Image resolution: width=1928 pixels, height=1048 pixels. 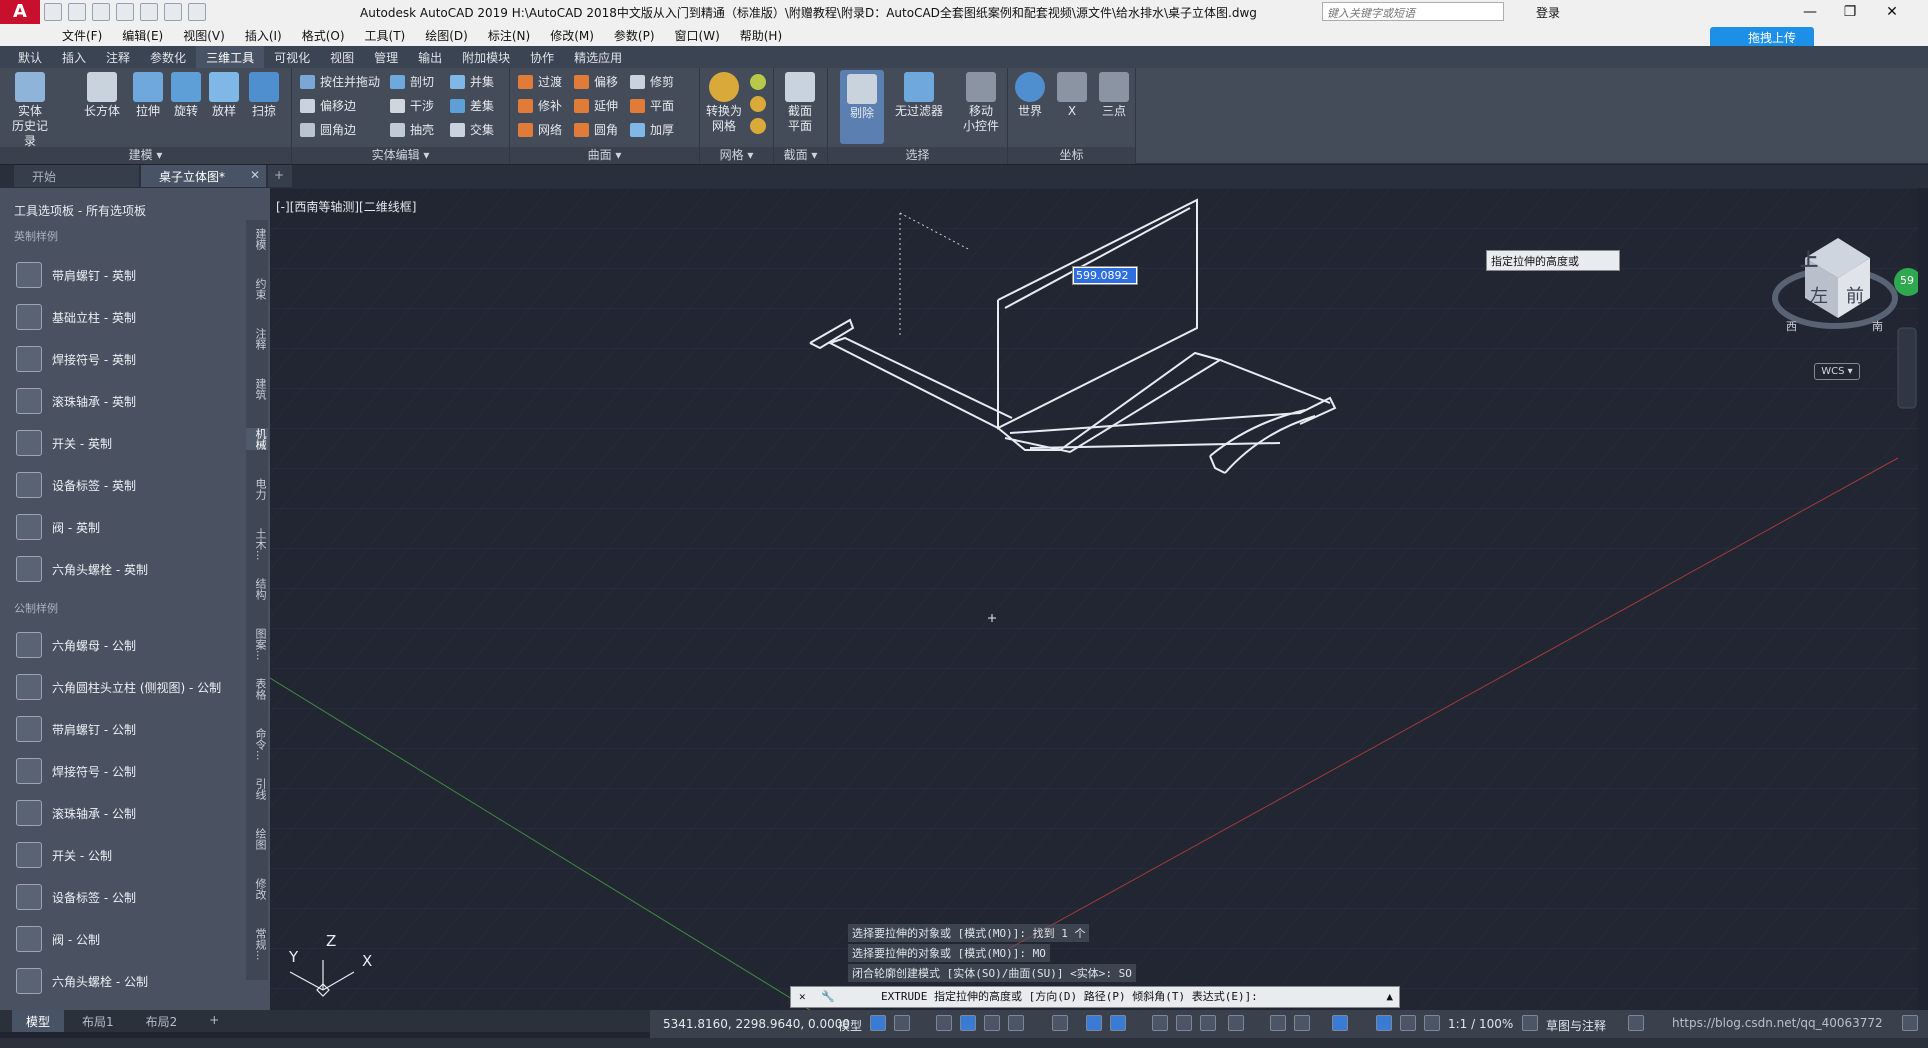 I want to click on tool-item: 焊接符号 - 英制, so click(x=128, y=359).